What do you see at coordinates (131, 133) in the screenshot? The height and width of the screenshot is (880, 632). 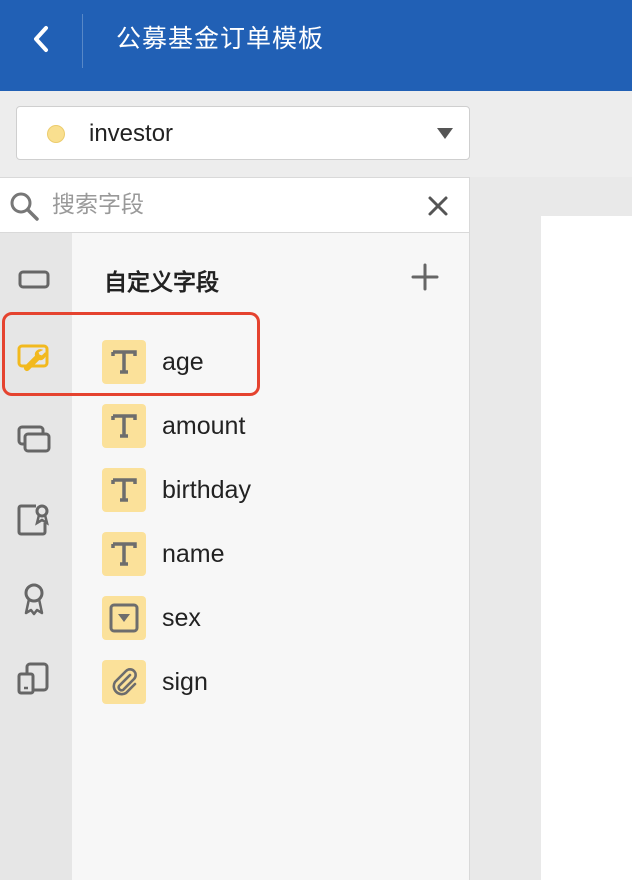 I see `role-select-value: investor` at bounding box center [131, 133].